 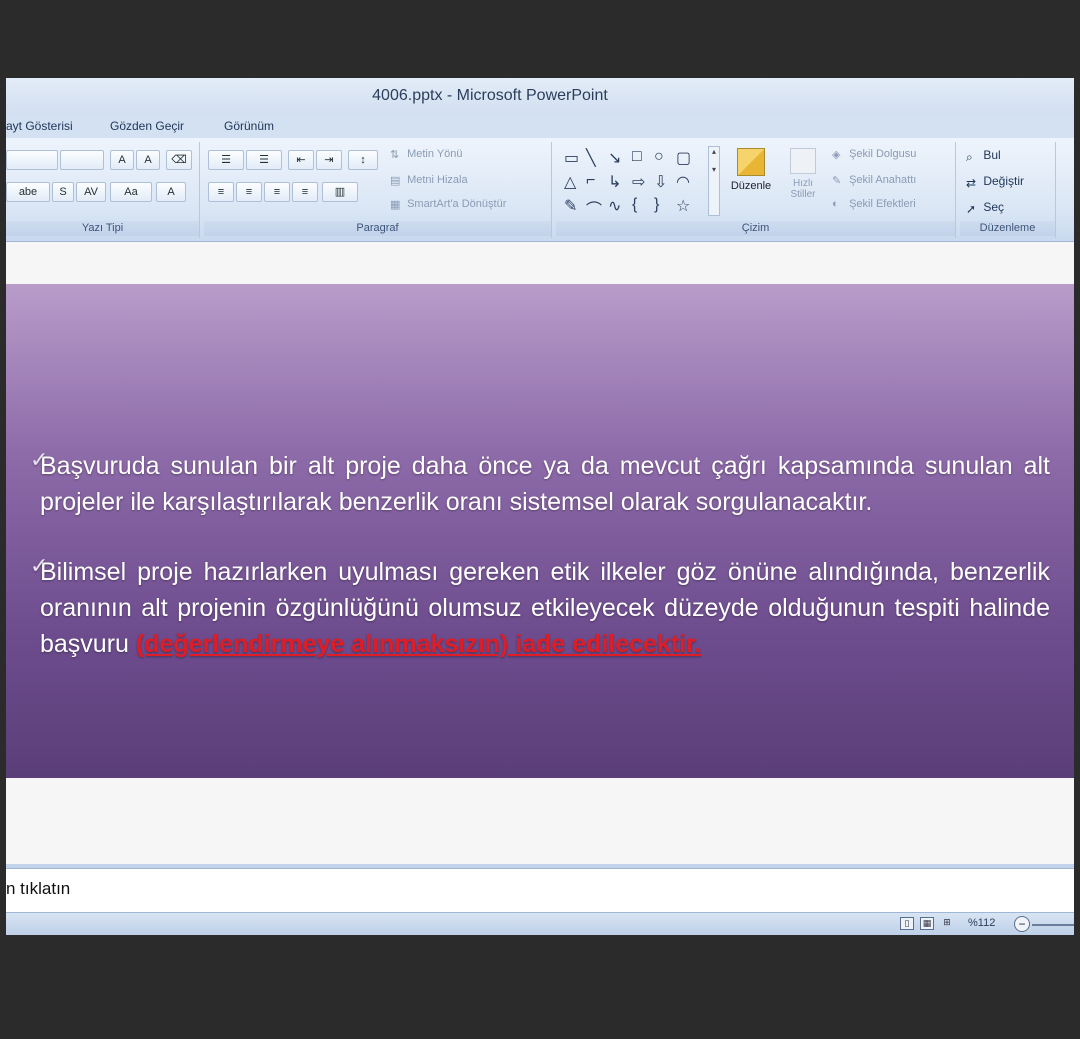 I want to click on clear-format-button: ⌫, so click(x=179, y=160).